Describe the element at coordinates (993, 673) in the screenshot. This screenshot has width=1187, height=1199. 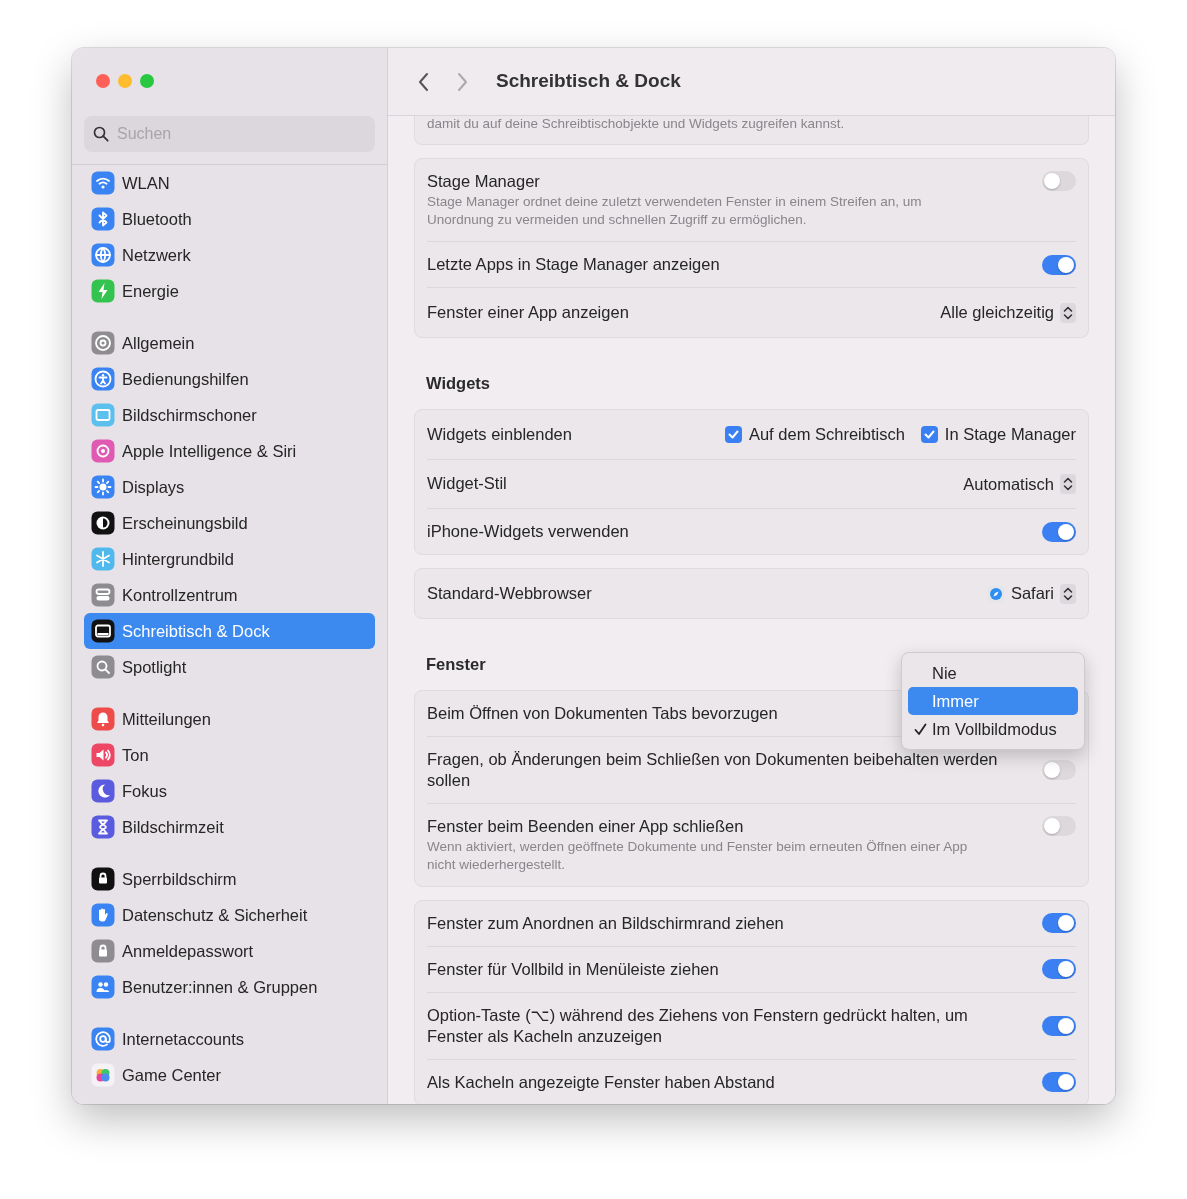
I see `menu-item: Nie` at that location.